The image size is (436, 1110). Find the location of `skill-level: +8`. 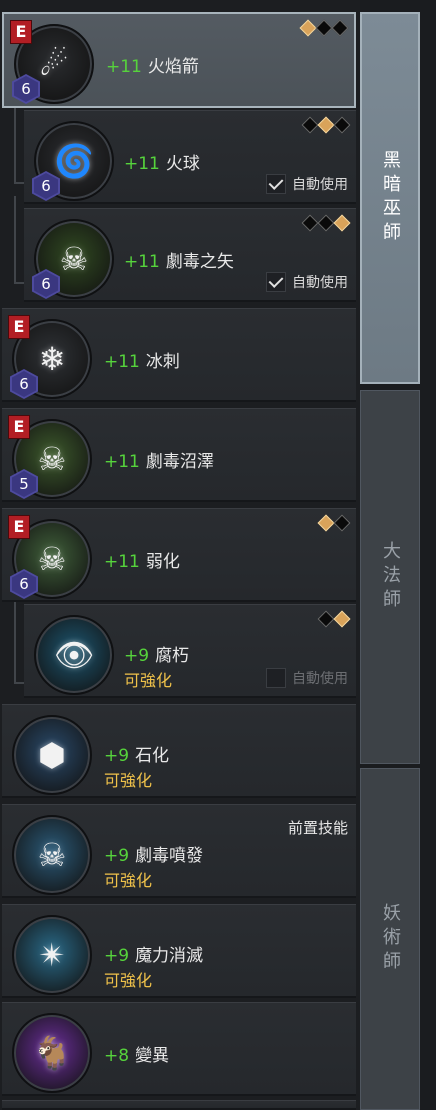

skill-level: +8 is located at coordinates (117, 1056).